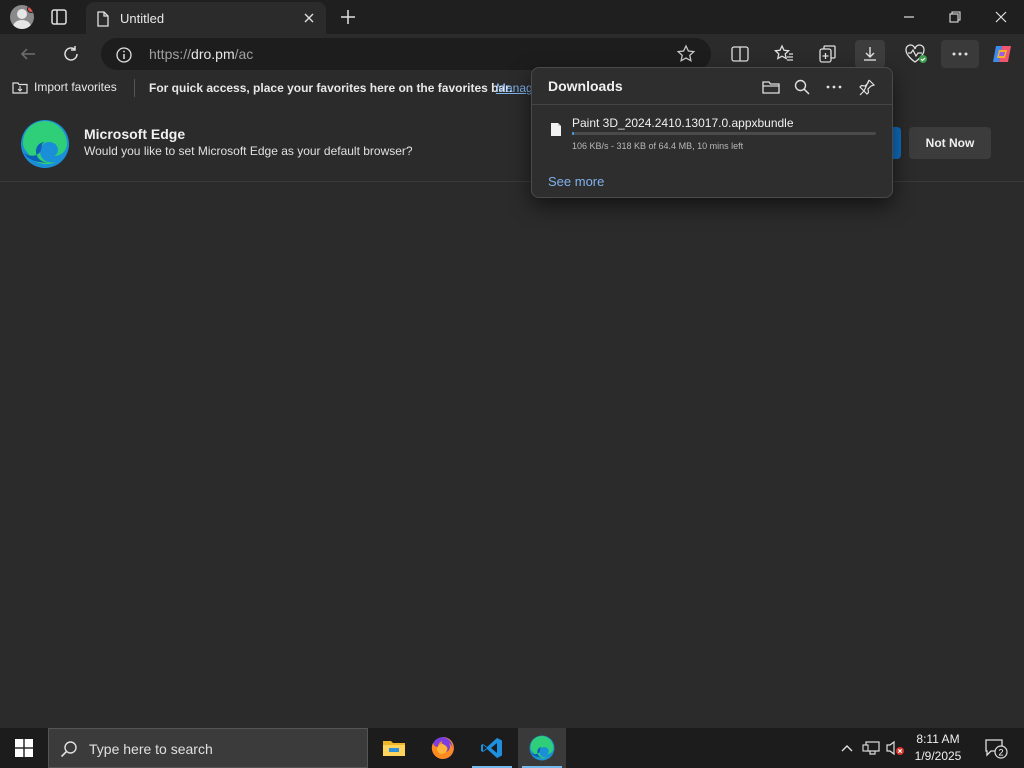  What do you see at coordinates (201, 54) in the screenshot?
I see `url-text: https://dro.pm/ac` at bounding box center [201, 54].